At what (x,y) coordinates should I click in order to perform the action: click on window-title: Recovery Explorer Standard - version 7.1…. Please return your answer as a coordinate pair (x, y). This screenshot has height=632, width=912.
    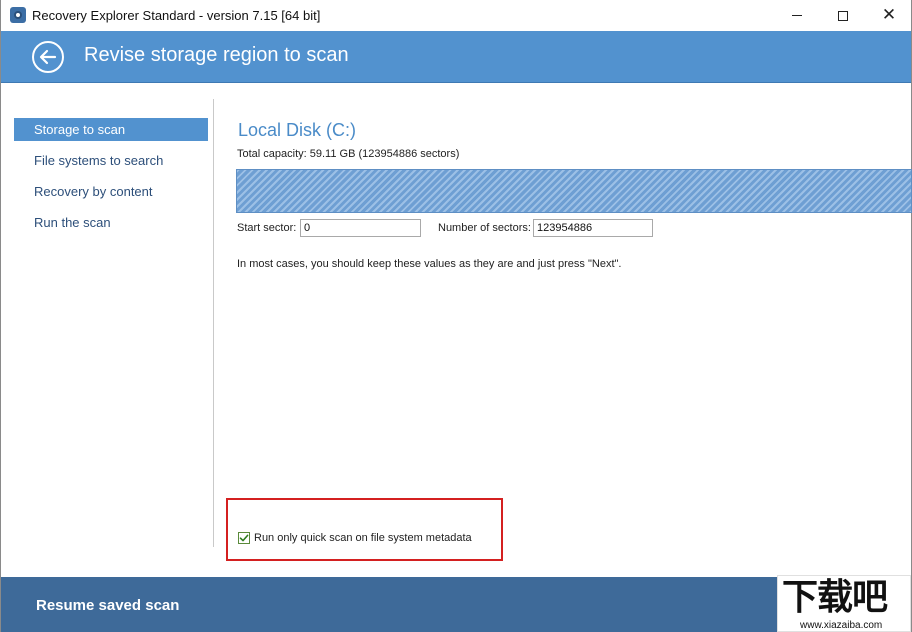
    Looking at the image, I should click on (176, 15).